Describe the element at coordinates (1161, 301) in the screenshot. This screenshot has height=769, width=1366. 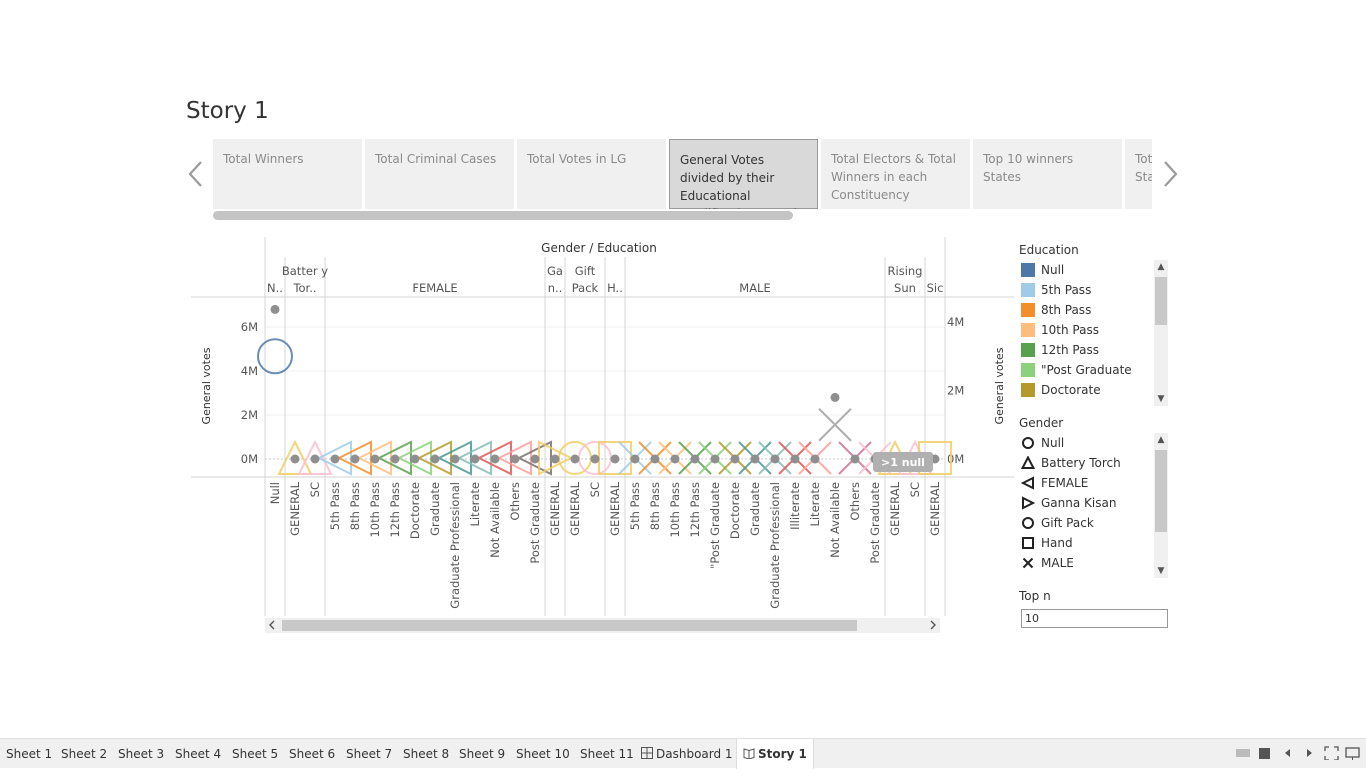
I see `education-legend-scroll-thumb` at that location.